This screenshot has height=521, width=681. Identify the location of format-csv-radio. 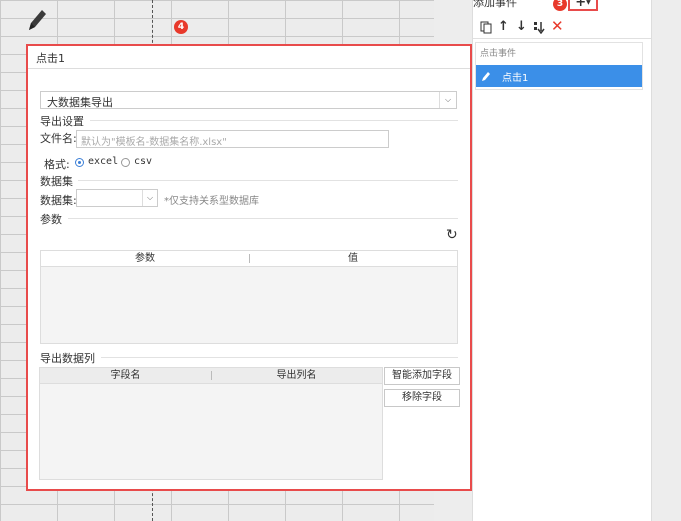
(125, 162).